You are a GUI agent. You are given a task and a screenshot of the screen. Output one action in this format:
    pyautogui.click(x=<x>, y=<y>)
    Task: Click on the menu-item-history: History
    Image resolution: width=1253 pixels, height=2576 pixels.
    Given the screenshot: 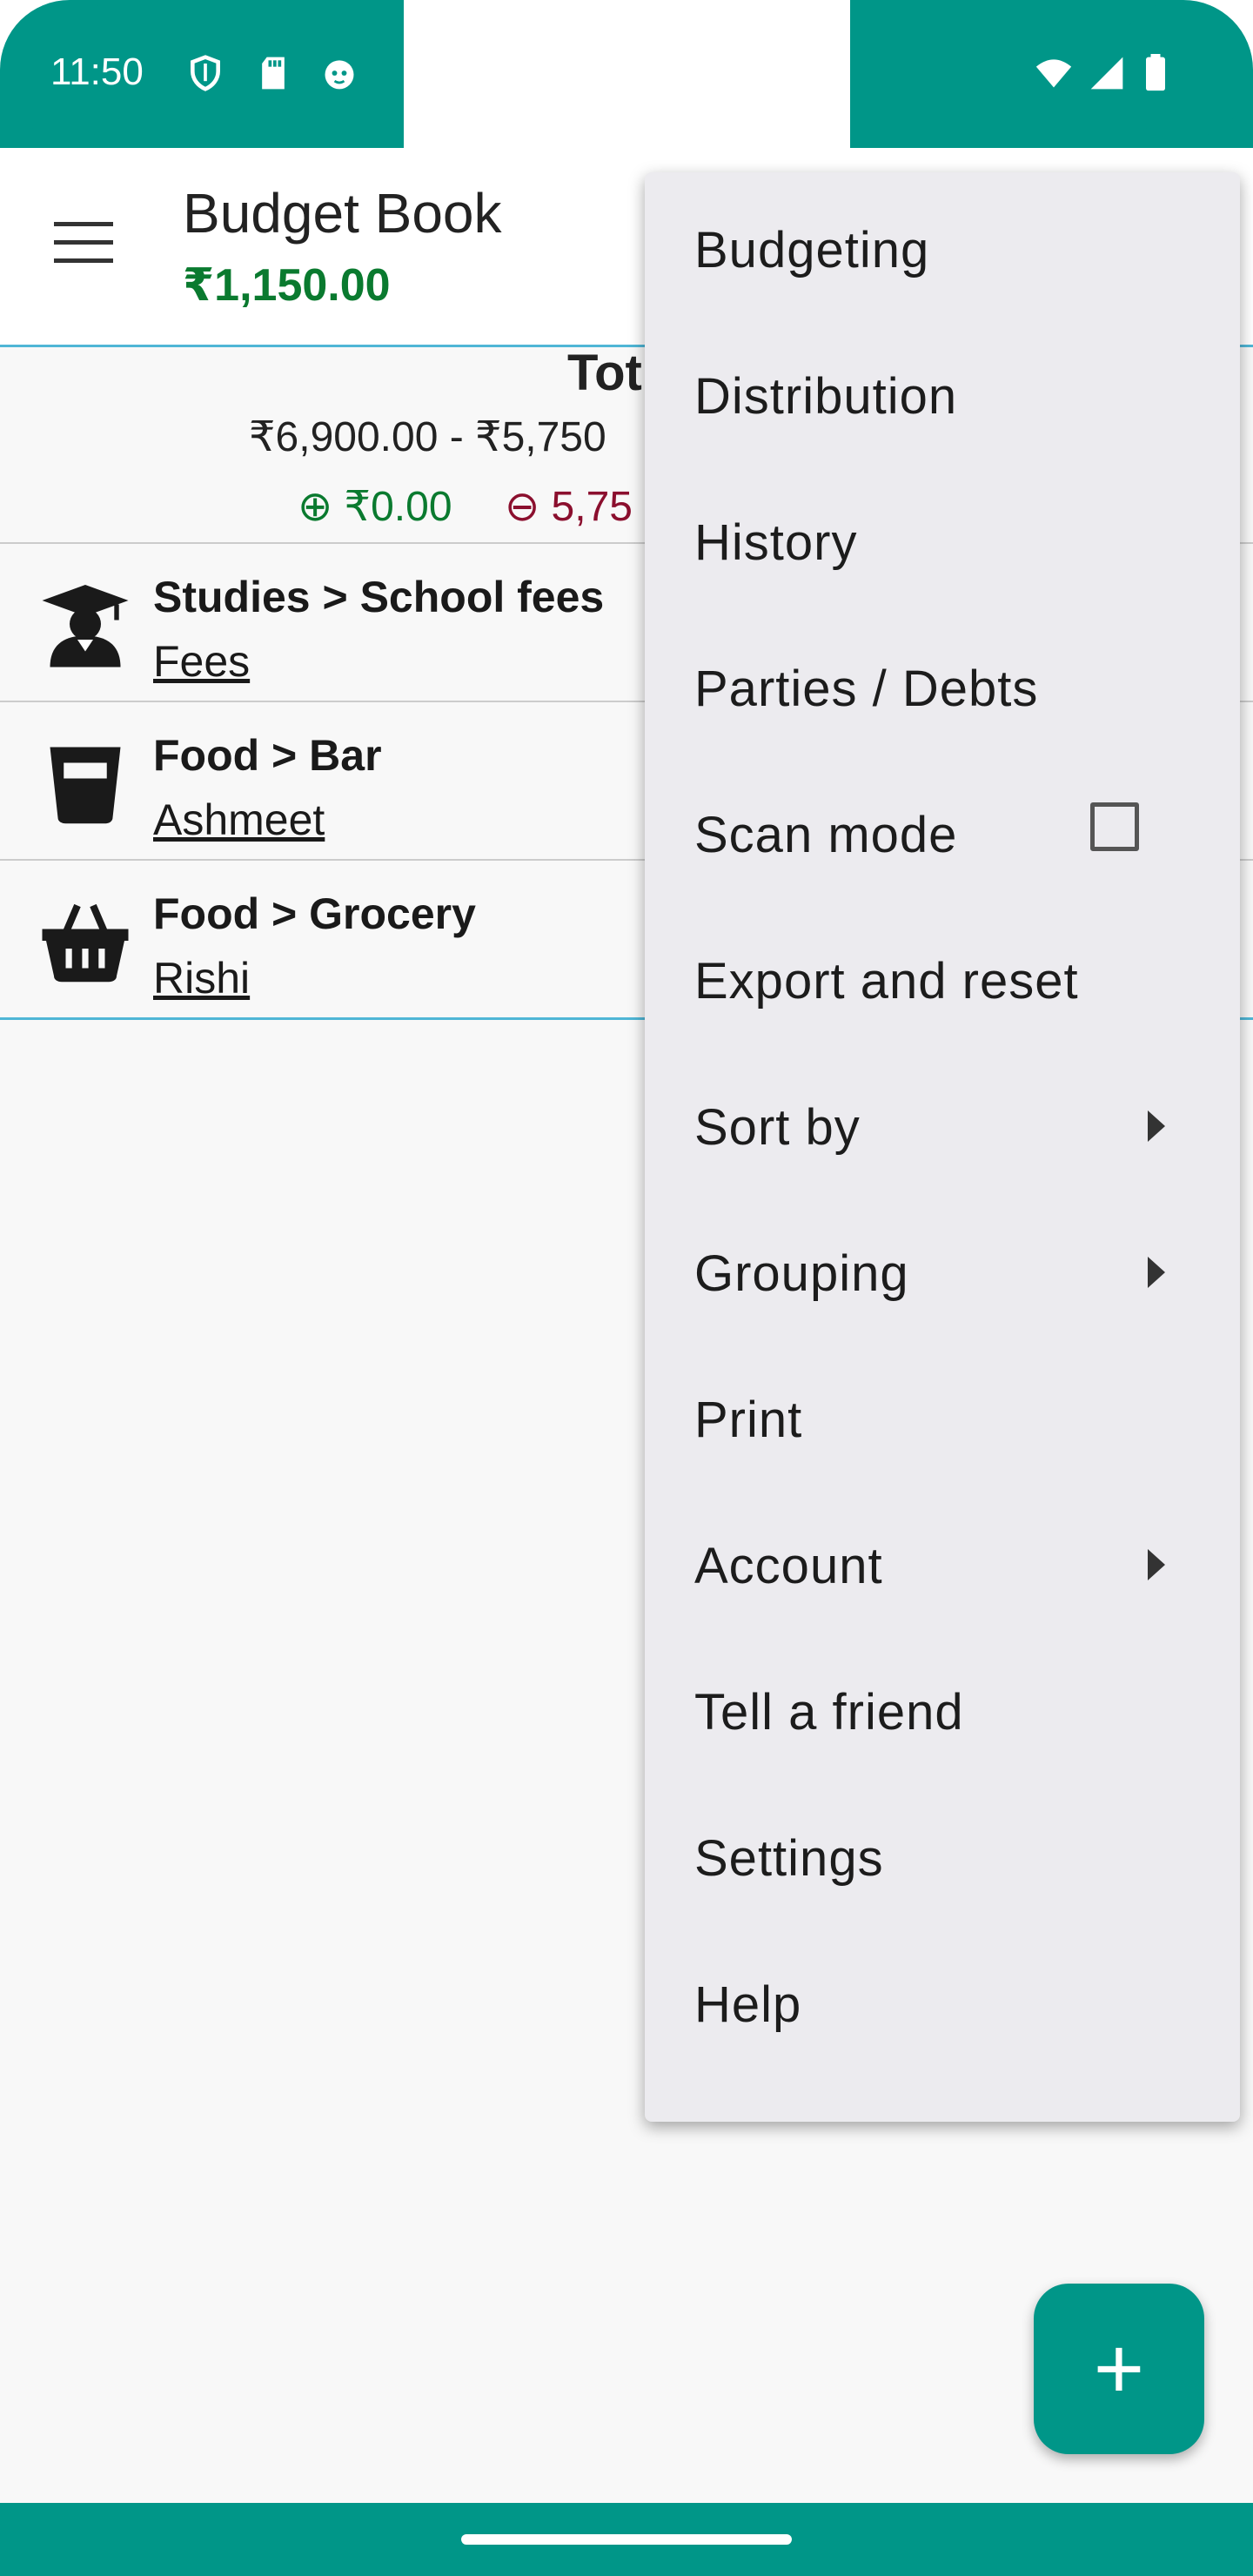 What is the action you would take?
    pyautogui.click(x=942, y=538)
    